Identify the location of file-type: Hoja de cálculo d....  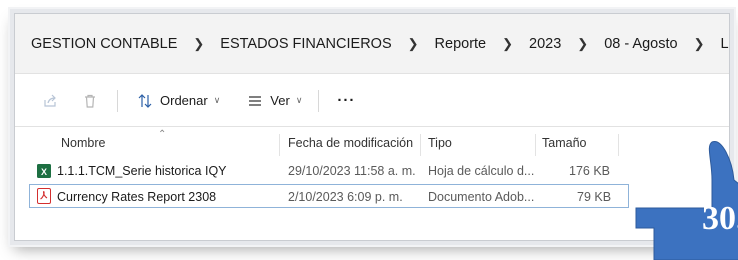
(481, 171).